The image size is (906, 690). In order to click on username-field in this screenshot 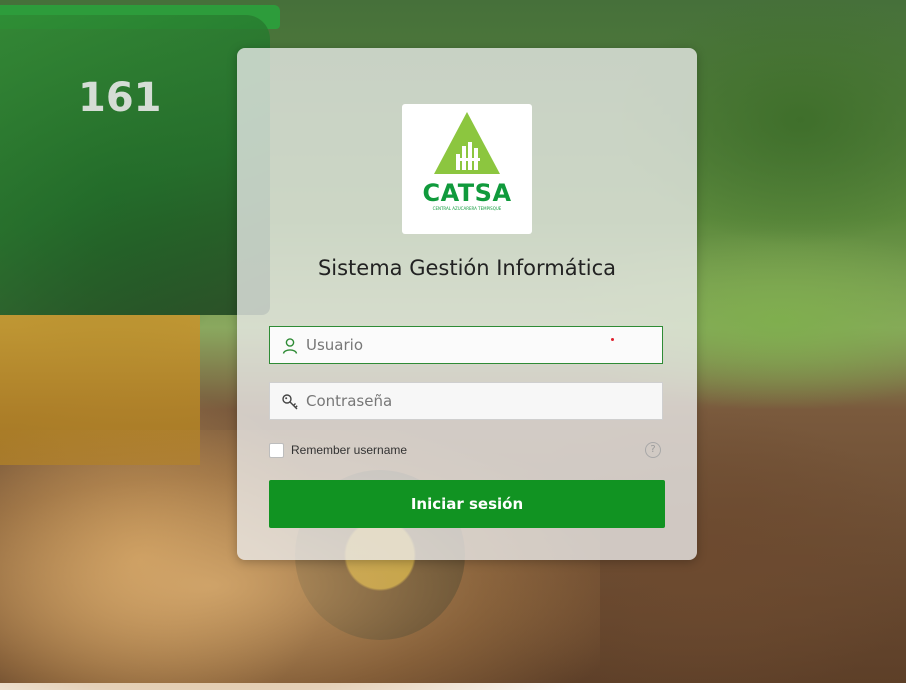, I will do `click(466, 345)`.